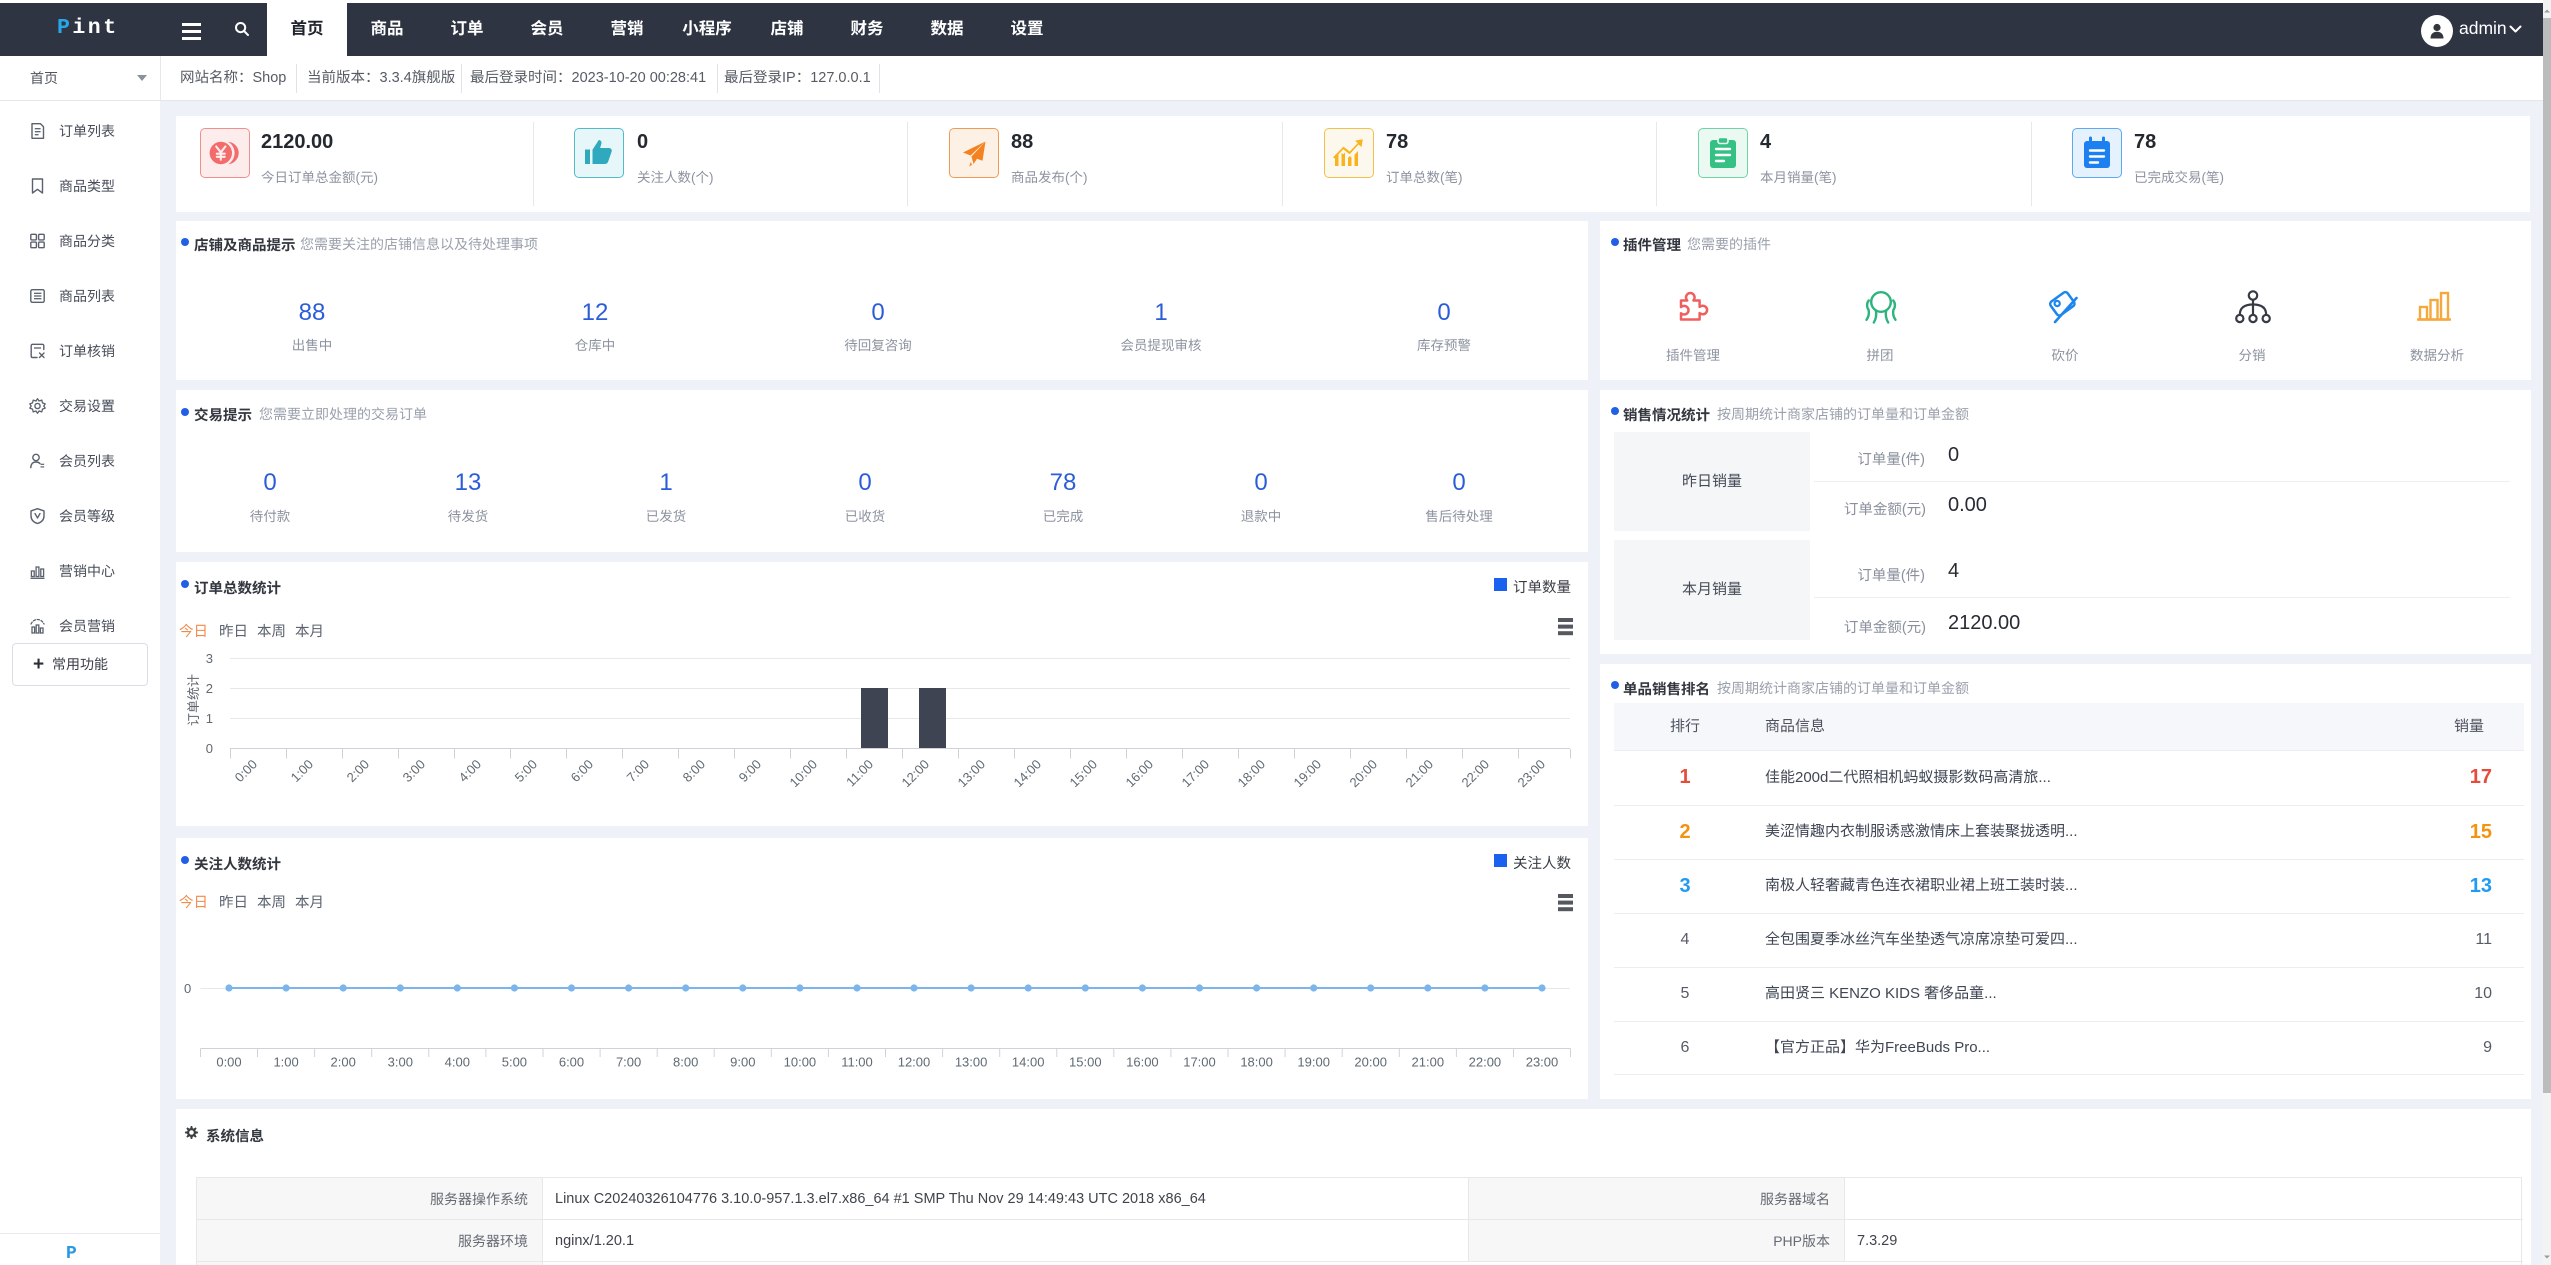  What do you see at coordinates (192, 700) in the screenshot?
I see `svg-text: 订单统计` at bounding box center [192, 700].